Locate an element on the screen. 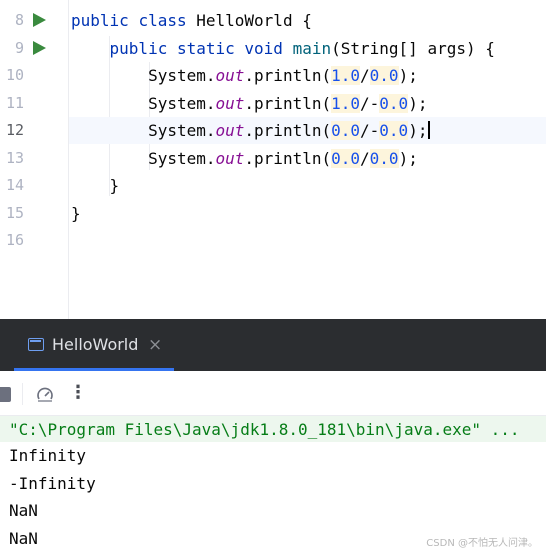  code-line-content: System.out.println(1.0/0.0); is located at coordinates (244, 75).